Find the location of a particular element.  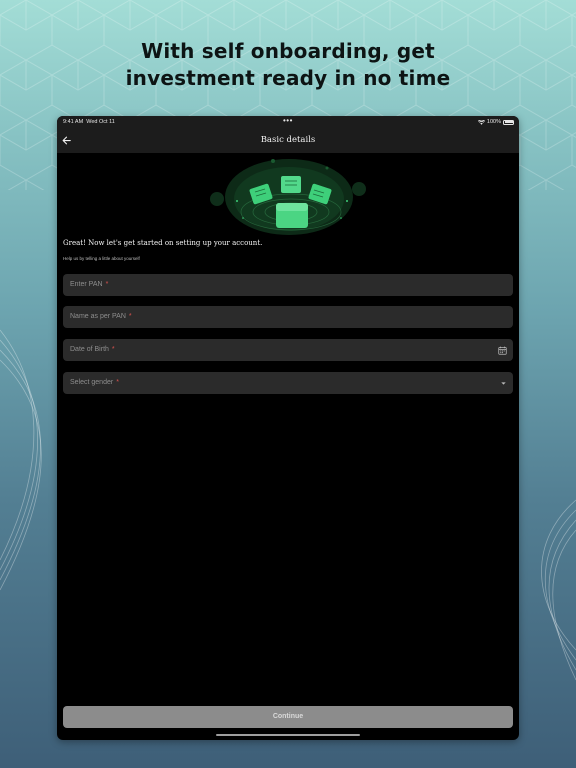

status-bar: 9:41 AM Wed Oct 11 ••• 100% is located at coordinates (288, 122).